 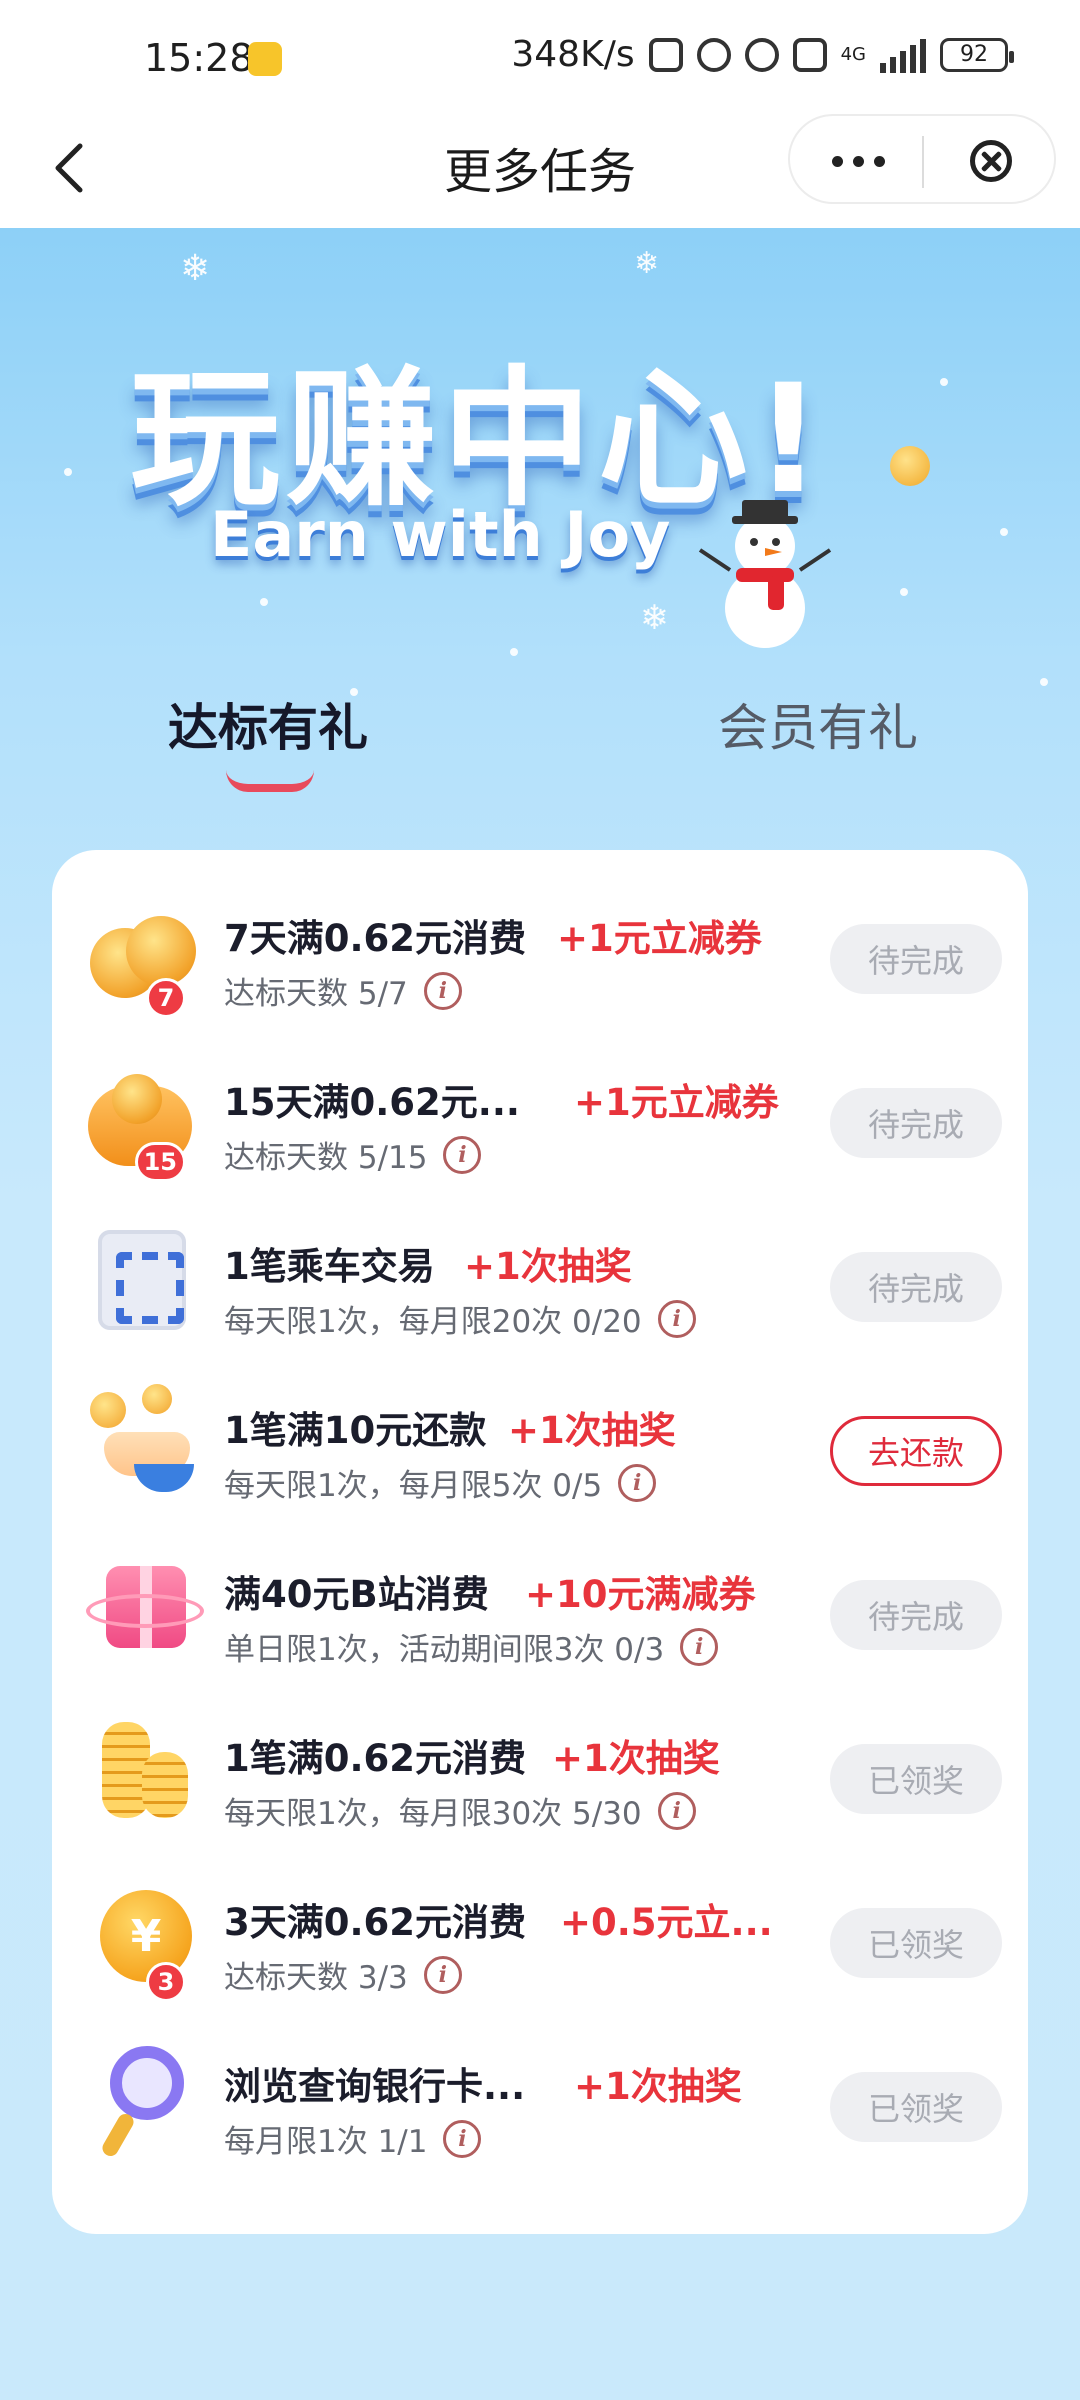 I want to click on network-speed: 348K/s, so click(x=573, y=54).